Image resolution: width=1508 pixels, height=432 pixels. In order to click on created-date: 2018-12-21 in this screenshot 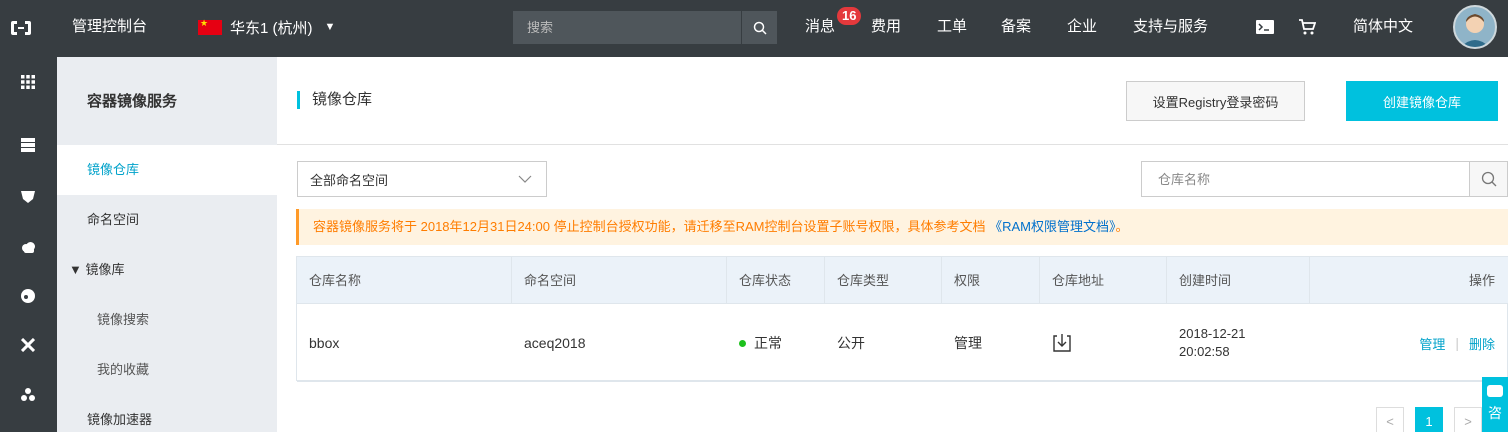, I will do `click(1212, 333)`.